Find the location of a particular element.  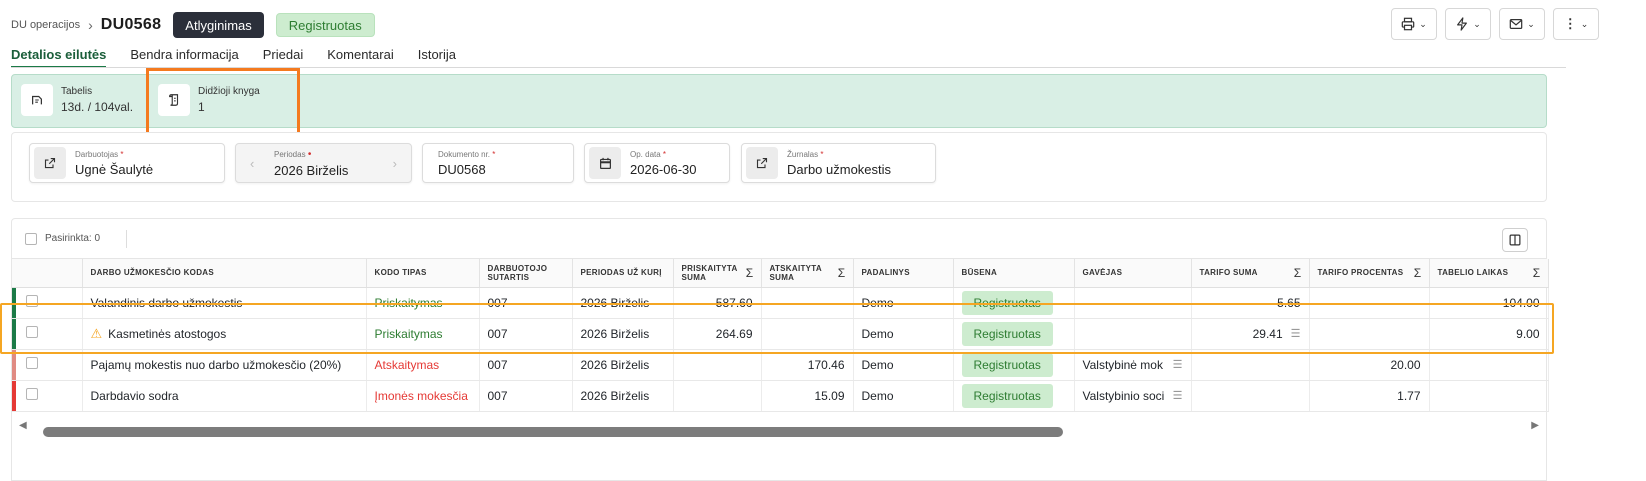

header-cell-status: Būsena is located at coordinates (1014, 273).